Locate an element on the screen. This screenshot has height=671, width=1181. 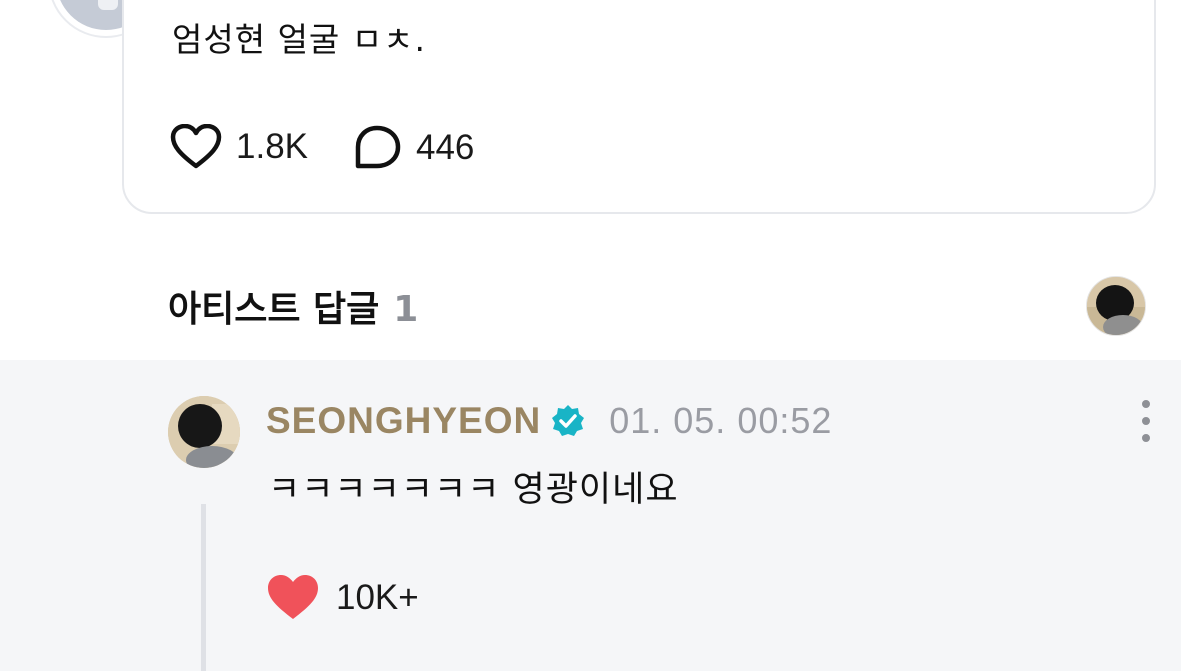
artist-replies-header: 아티스트 답글 1 is located at coordinates (293, 306).